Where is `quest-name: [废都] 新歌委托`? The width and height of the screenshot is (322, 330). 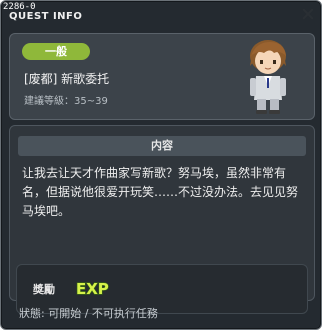
quest-name: [废都] 新歌委托 is located at coordinates (67, 79).